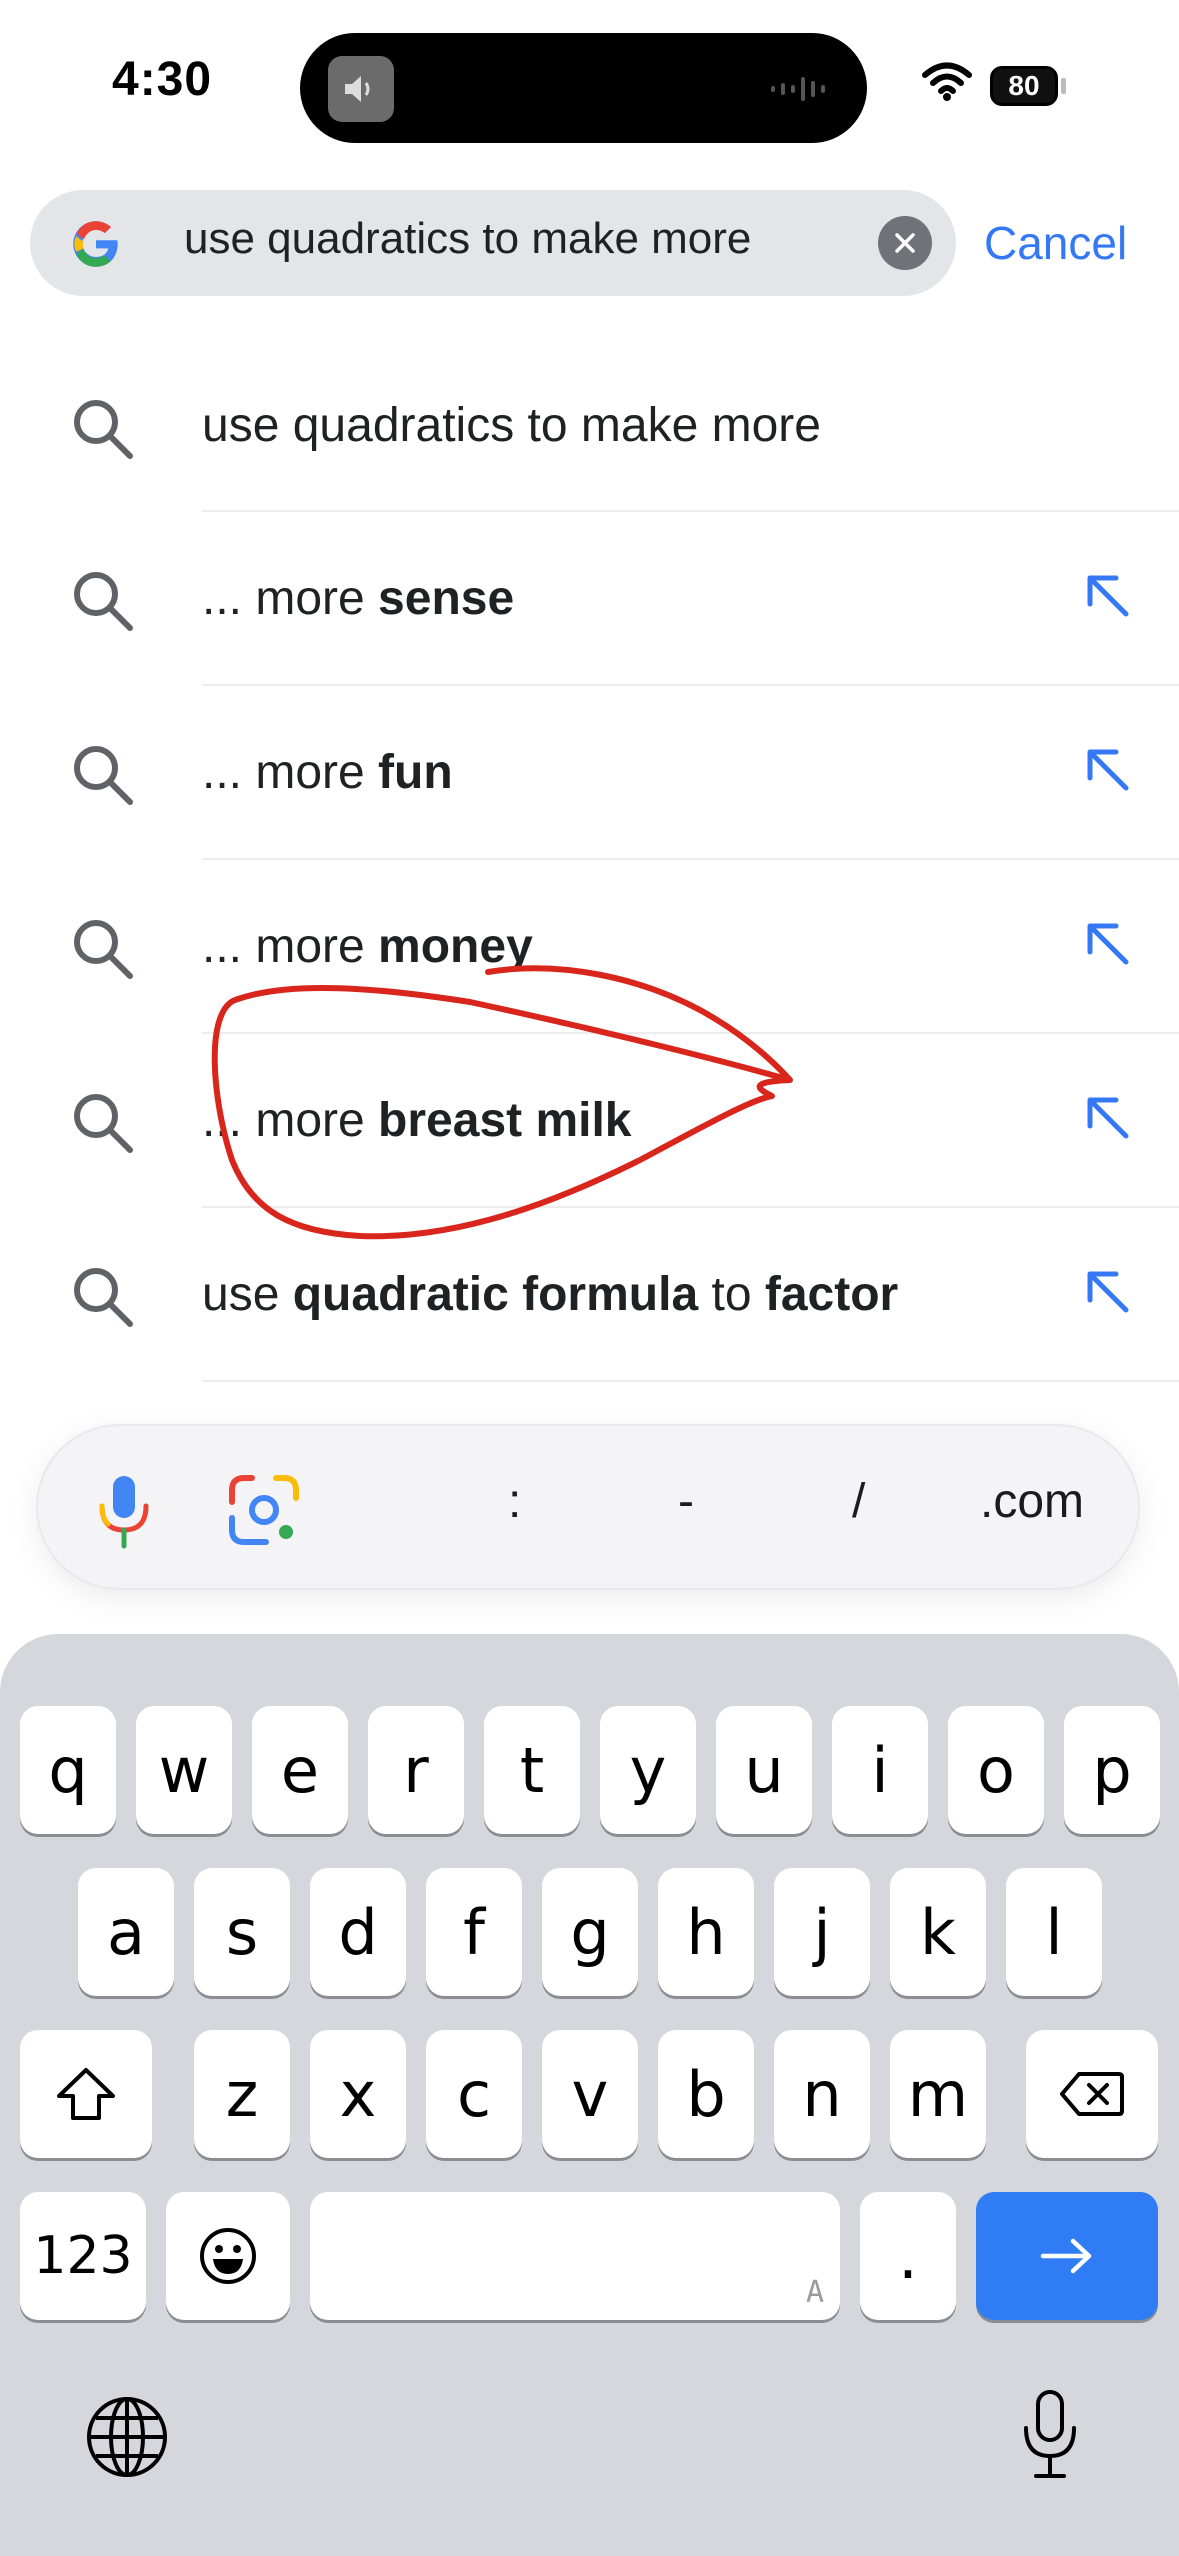 This screenshot has width=1179, height=2556. What do you see at coordinates (938, 2094) in the screenshot?
I see `key-m: m` at bounding box center [938, 2094].